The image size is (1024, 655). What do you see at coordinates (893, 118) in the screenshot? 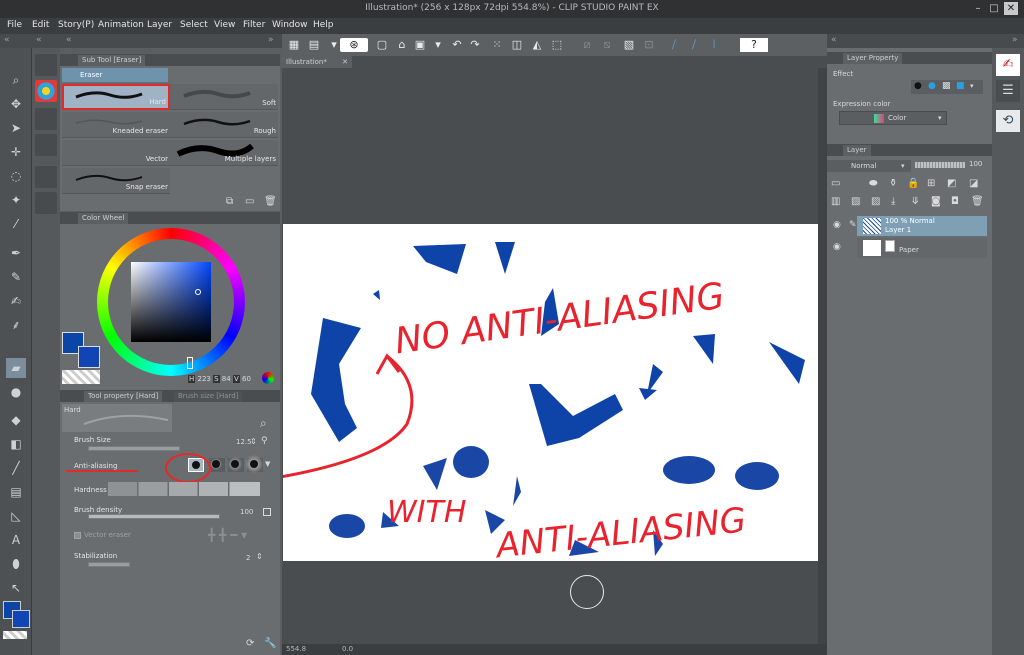
I see `expression-color-select: Color ▾` at bounding box center [893, 118].